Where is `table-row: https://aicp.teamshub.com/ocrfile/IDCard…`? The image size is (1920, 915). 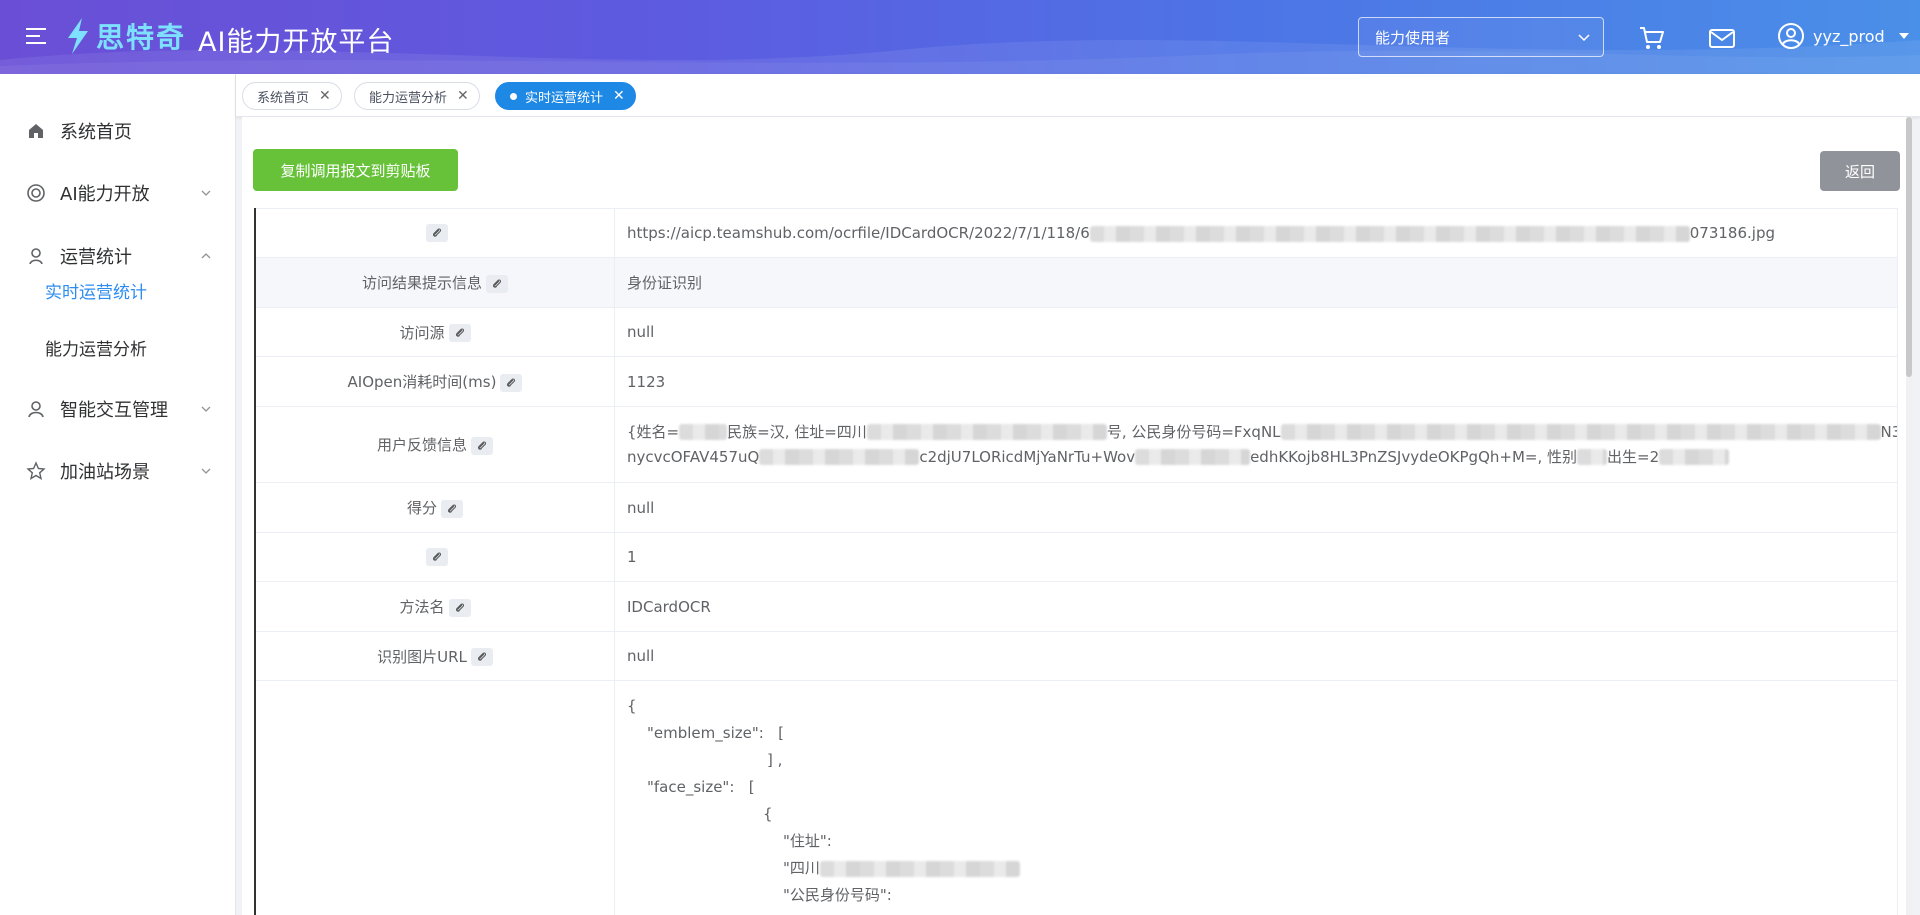 table-row: https://aicp.teamshub.com/ocrfile/IDCard… is located at coordinates (1076, 233).